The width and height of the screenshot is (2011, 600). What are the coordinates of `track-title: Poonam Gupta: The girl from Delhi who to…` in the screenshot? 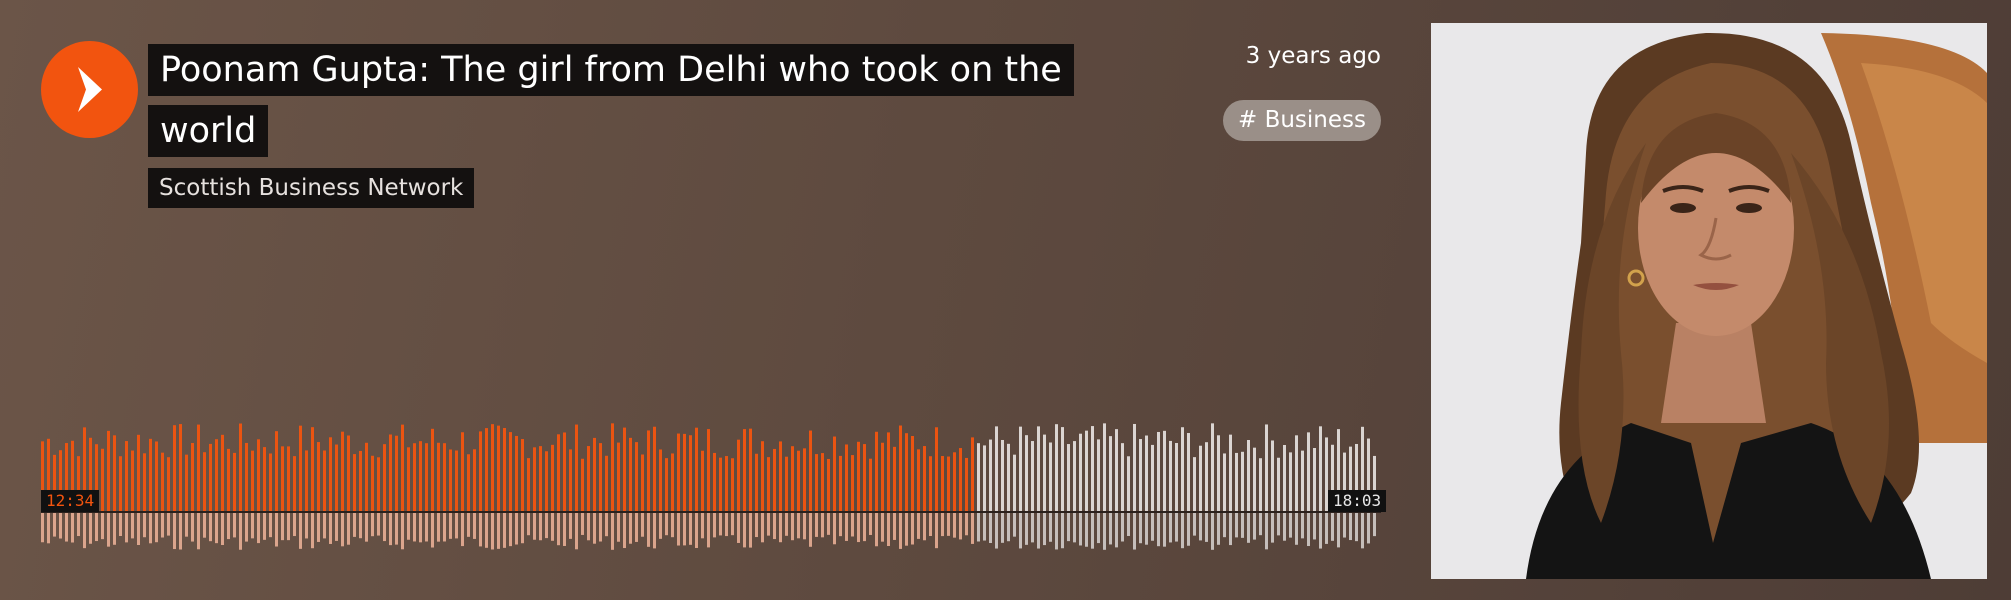 It's located at (611, 100).